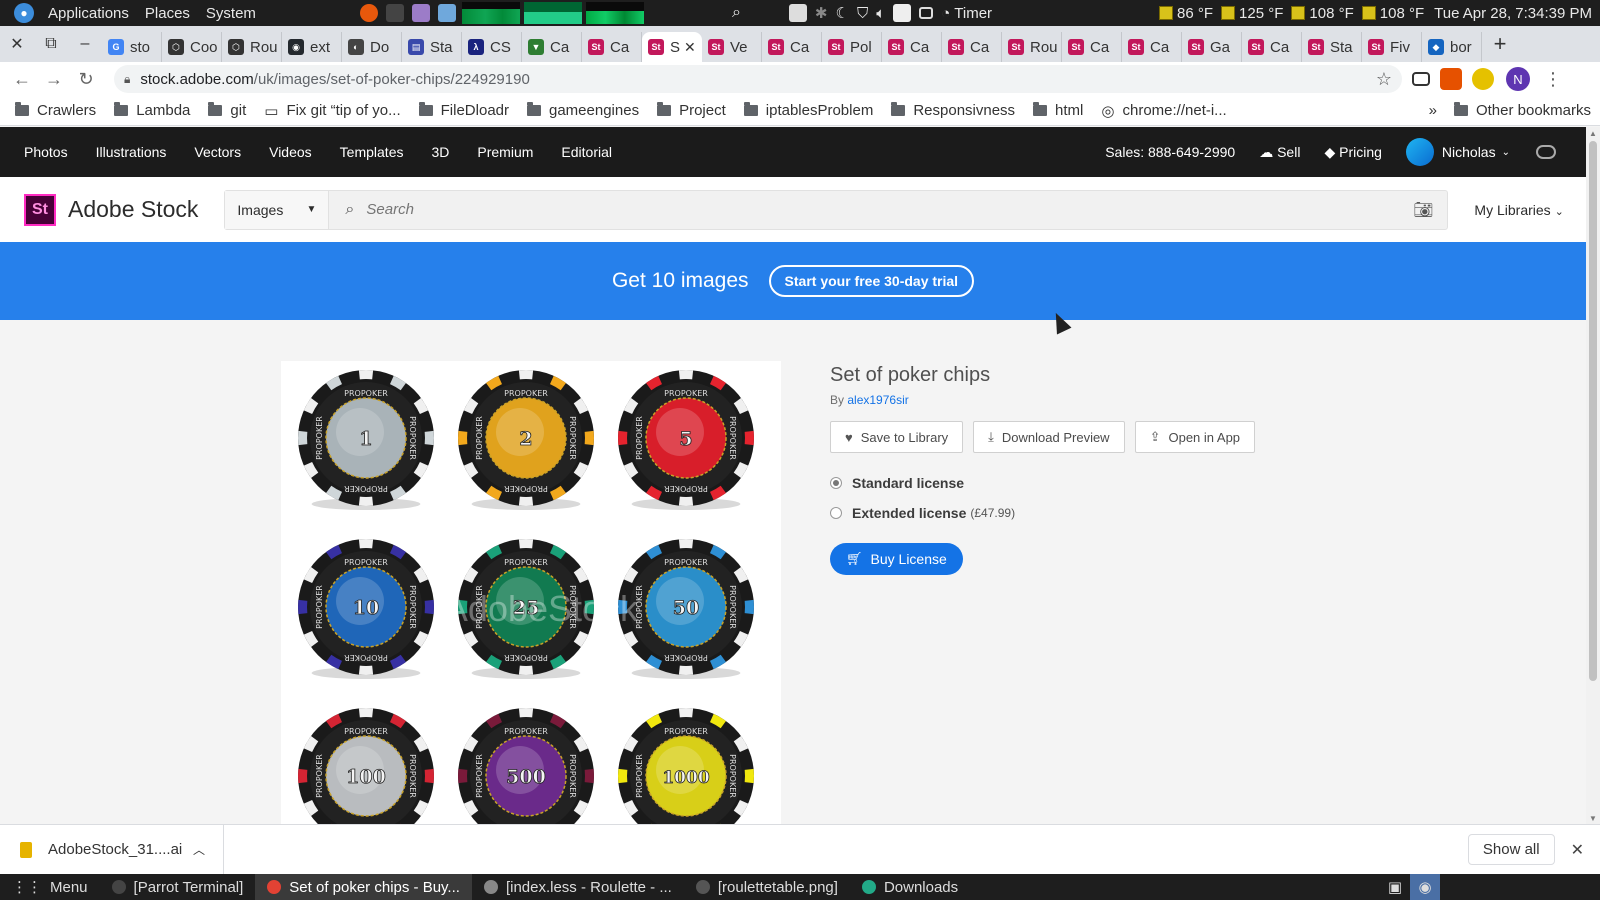  What do you see at coordinates (372, 152) in the screenshot?
I see `nav-templates: Templates` at bounding box center [372, 152].